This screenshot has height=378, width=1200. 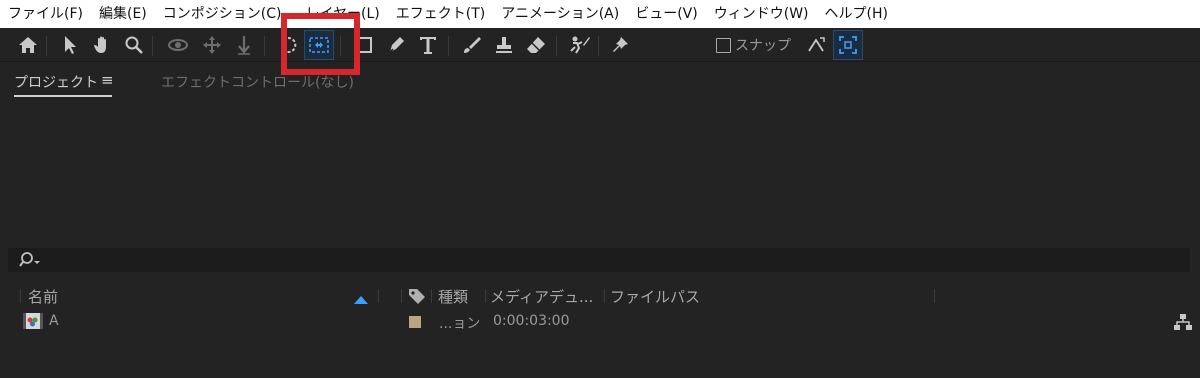 I want to click on snap-expand-icon, so click(x=816, y=45).